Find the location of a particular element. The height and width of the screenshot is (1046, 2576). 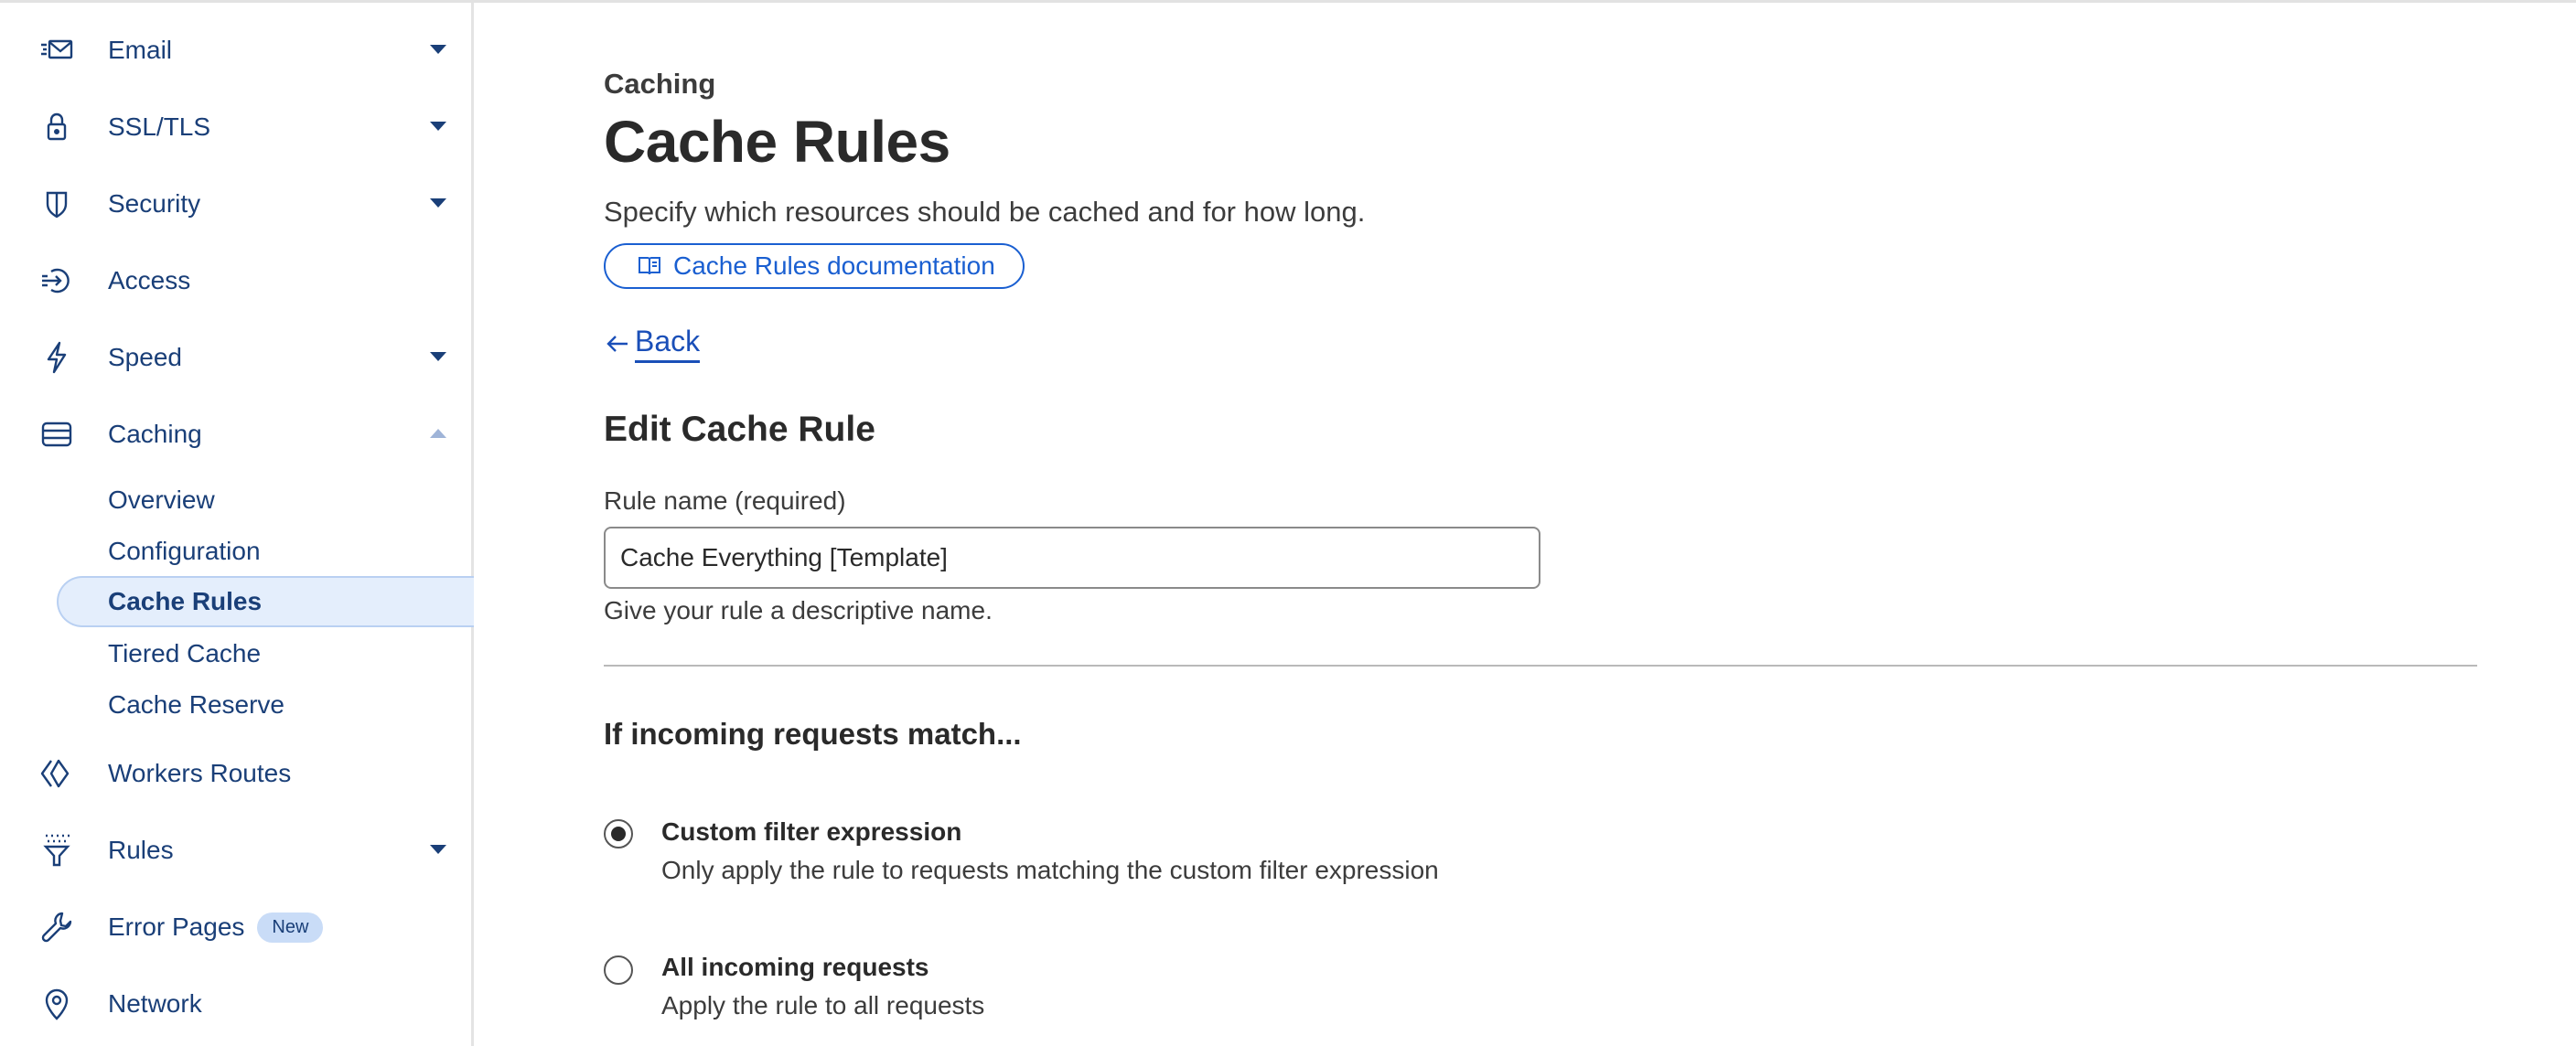

sidebar-item-workers-routes: Workers Routes is located at coordinates (235, 774).